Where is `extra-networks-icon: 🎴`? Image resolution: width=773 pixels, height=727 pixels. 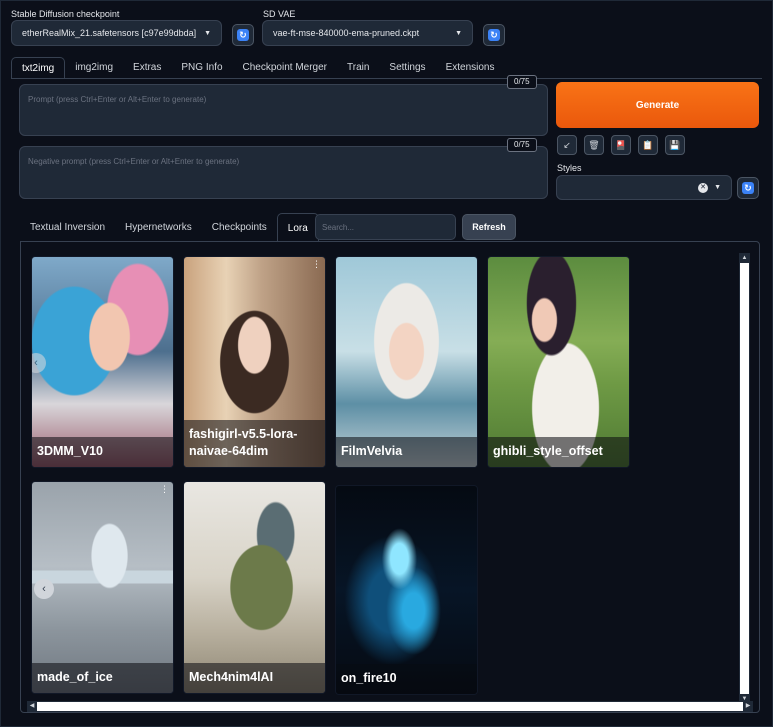 extra-networks-icon: 🎴 is located at coordinates (621, 145).